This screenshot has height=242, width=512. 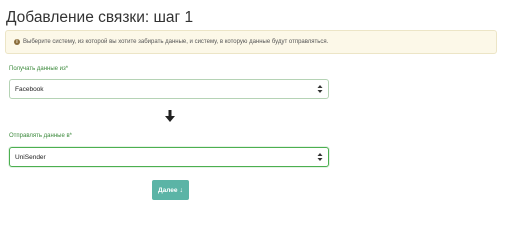 I want to click on info-icon: i, so click(x=17, y=42).